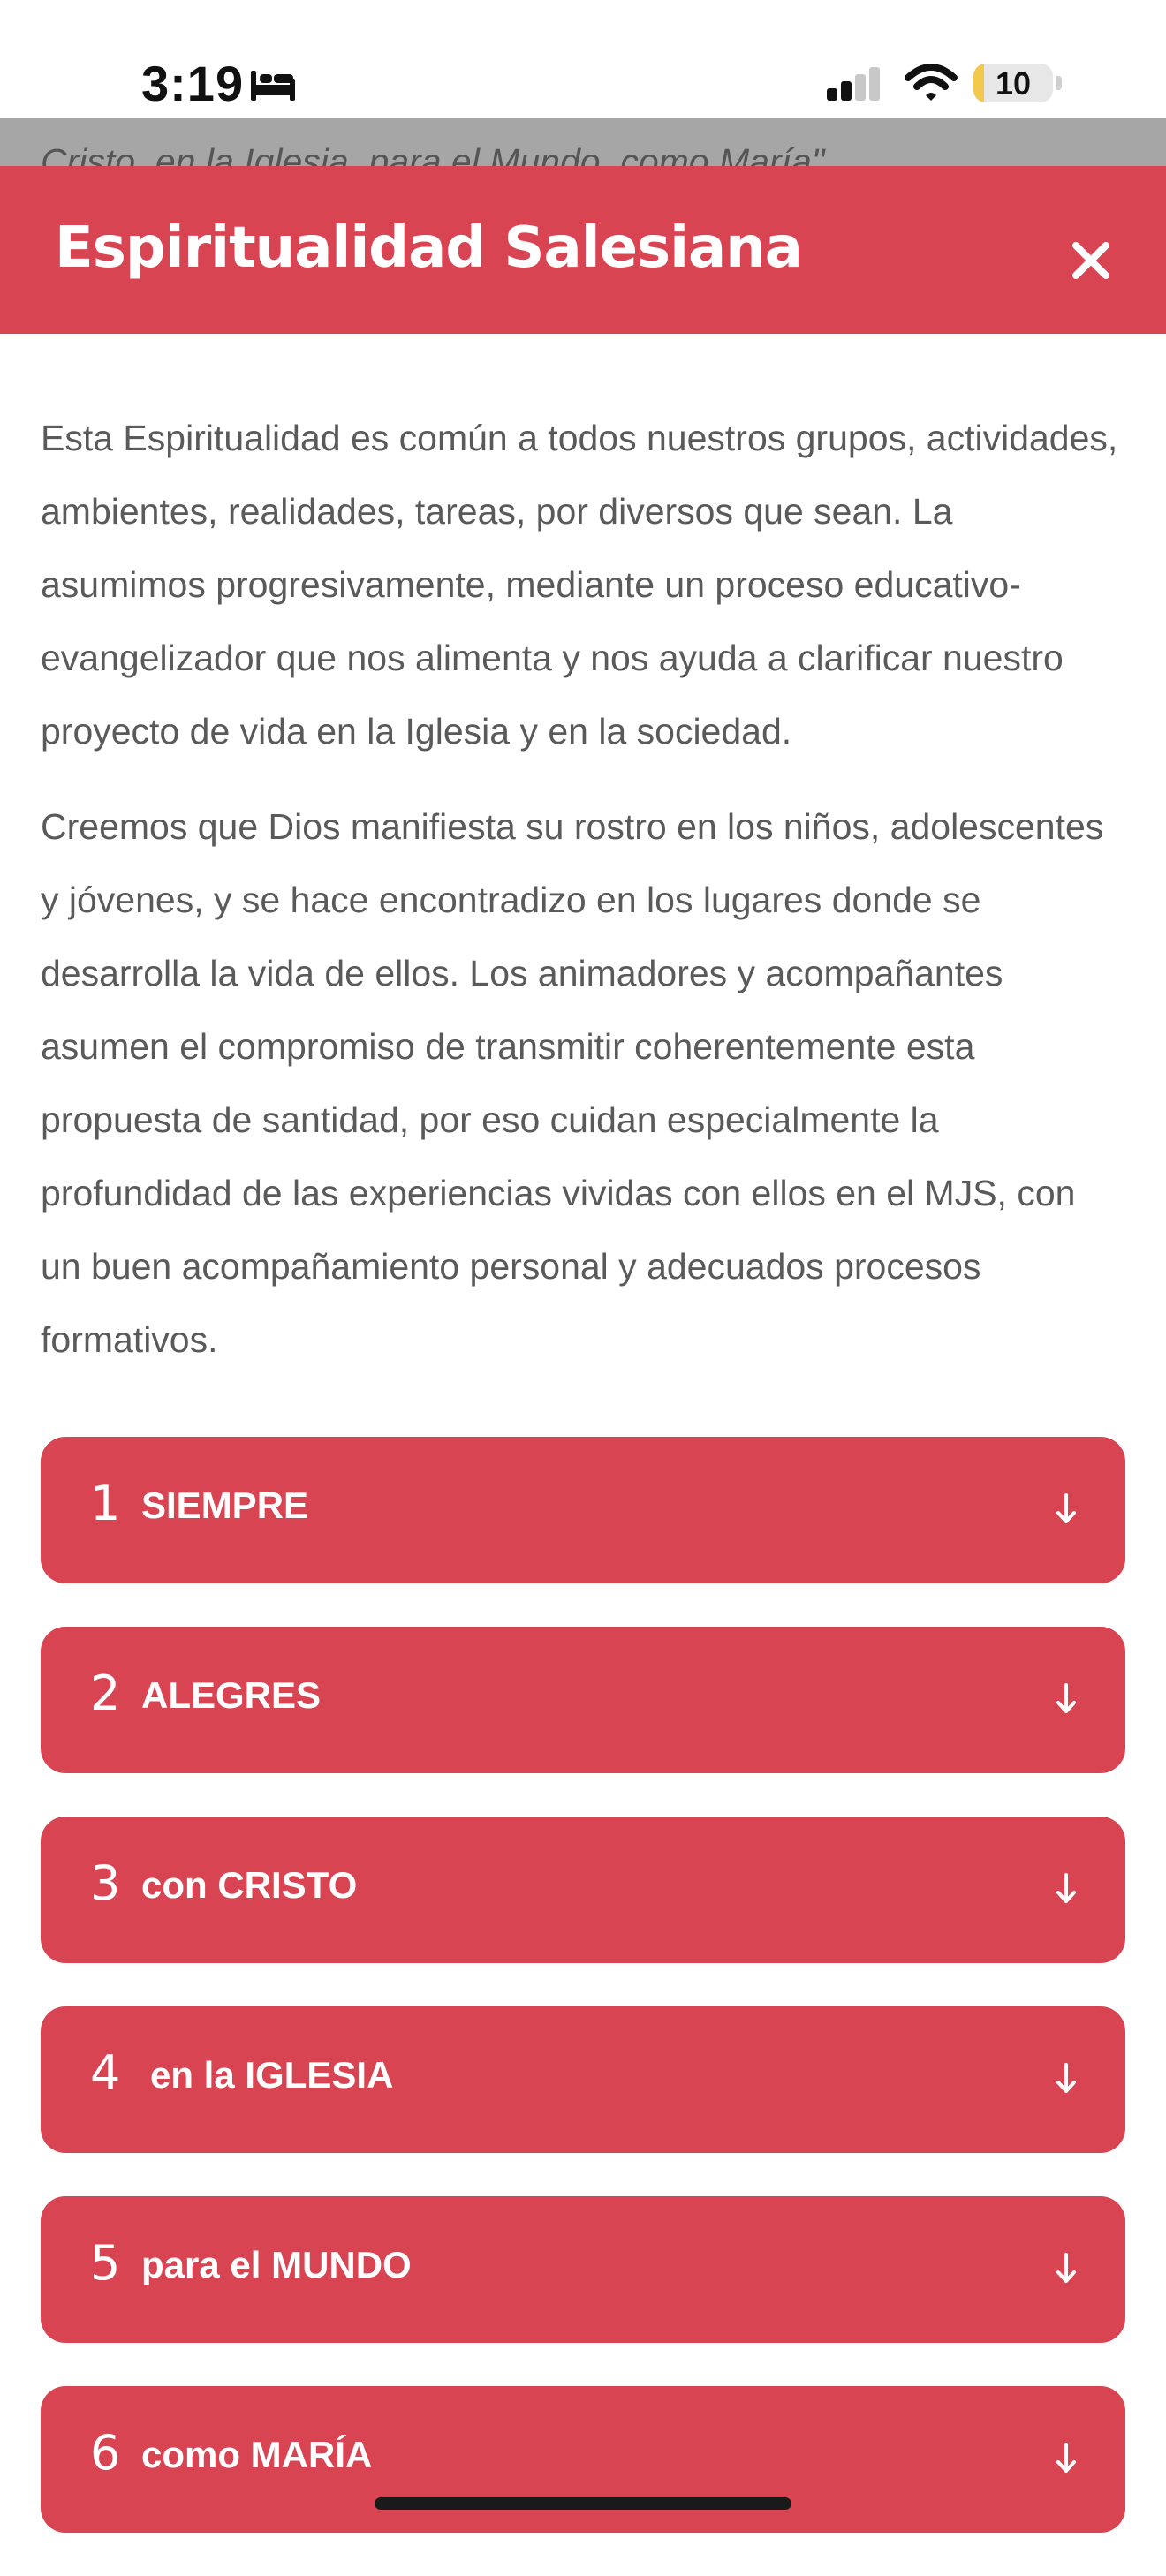 The width and height of the screenshot is (1166, 2576). What do you see at coordinates (583, 1890) in the screenshot?
I see `accordion-item-con-cristo: 3 con CRISTO` at bounding box center [583, 1890].